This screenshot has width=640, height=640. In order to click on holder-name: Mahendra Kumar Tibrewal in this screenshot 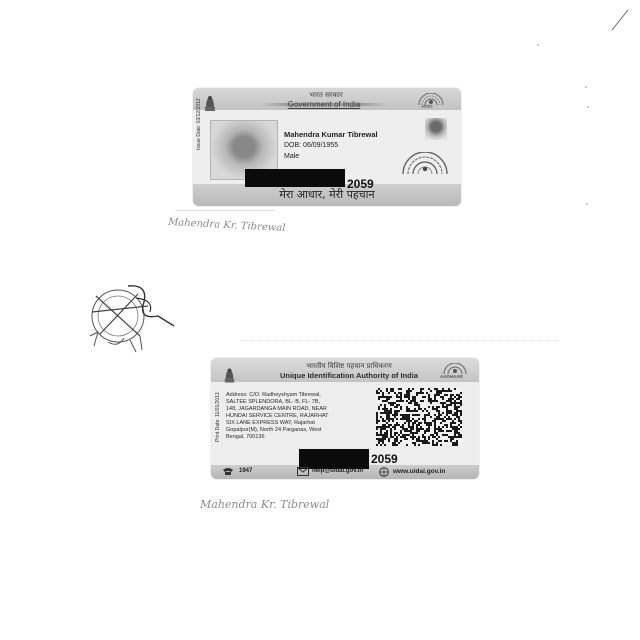, I will do `click(331, 134)`.